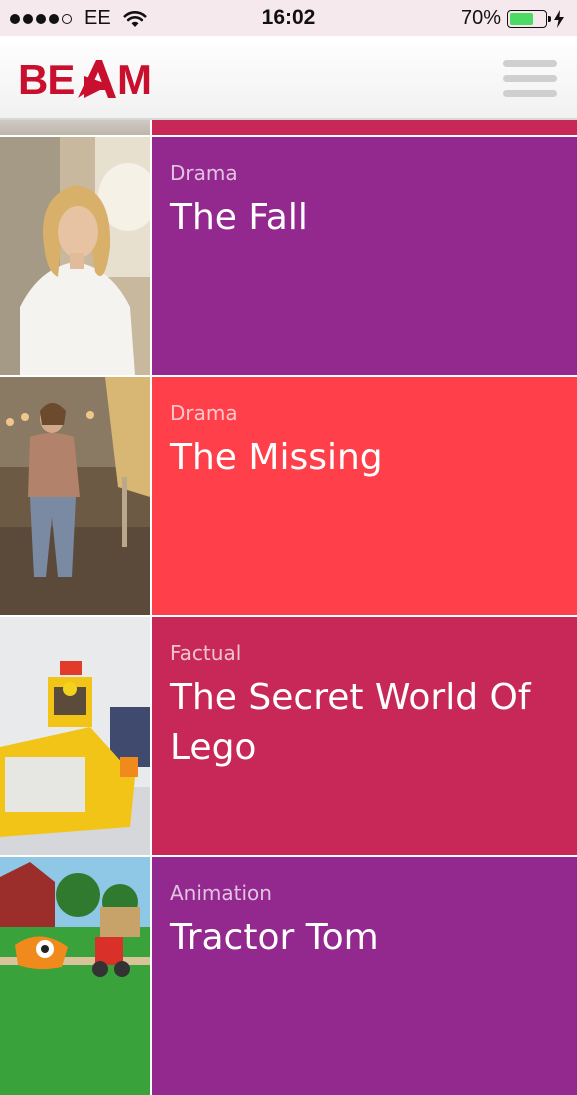  Describe the element at coordinates (274, 937) in the screenshot. I see `programme-title: Tractor Tom` at that location.